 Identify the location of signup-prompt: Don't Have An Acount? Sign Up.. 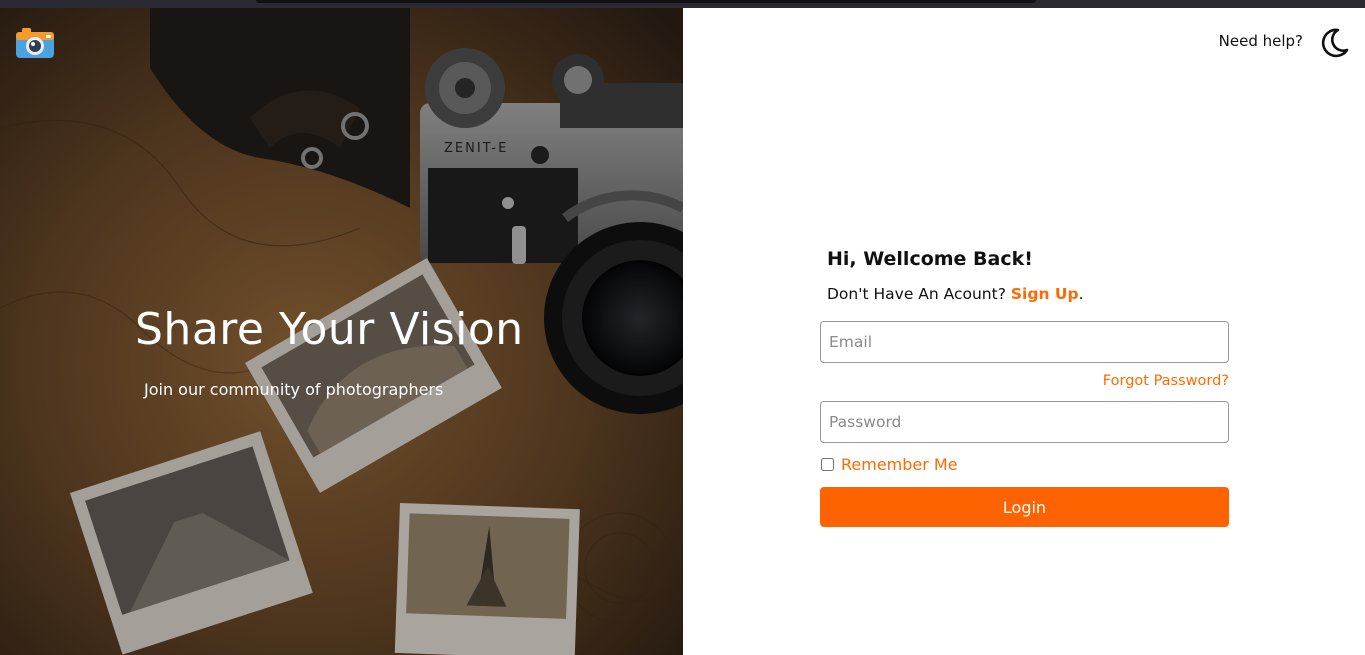
(1028, 294).